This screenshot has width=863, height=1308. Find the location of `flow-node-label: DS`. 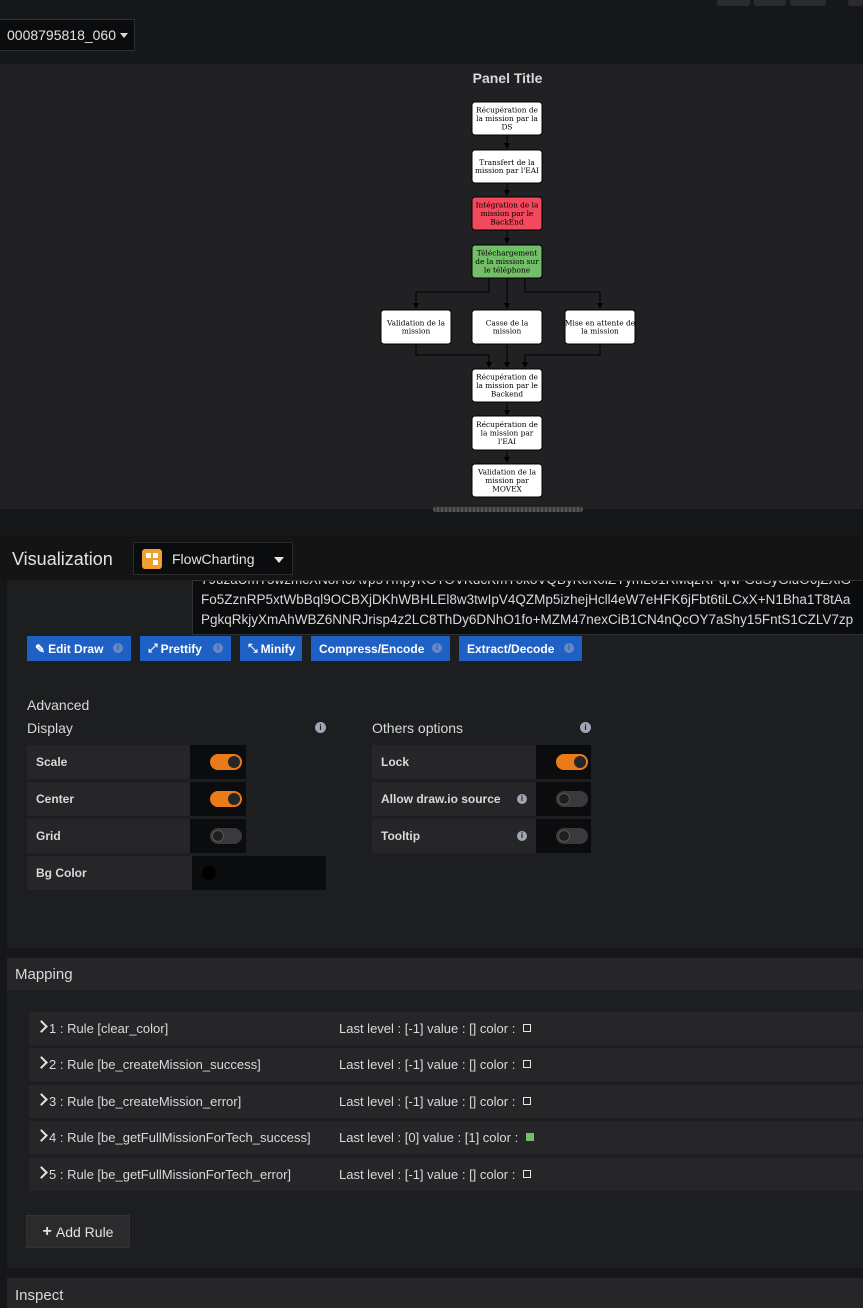

flow-node-label: DS is located at coordinates (507, 126).